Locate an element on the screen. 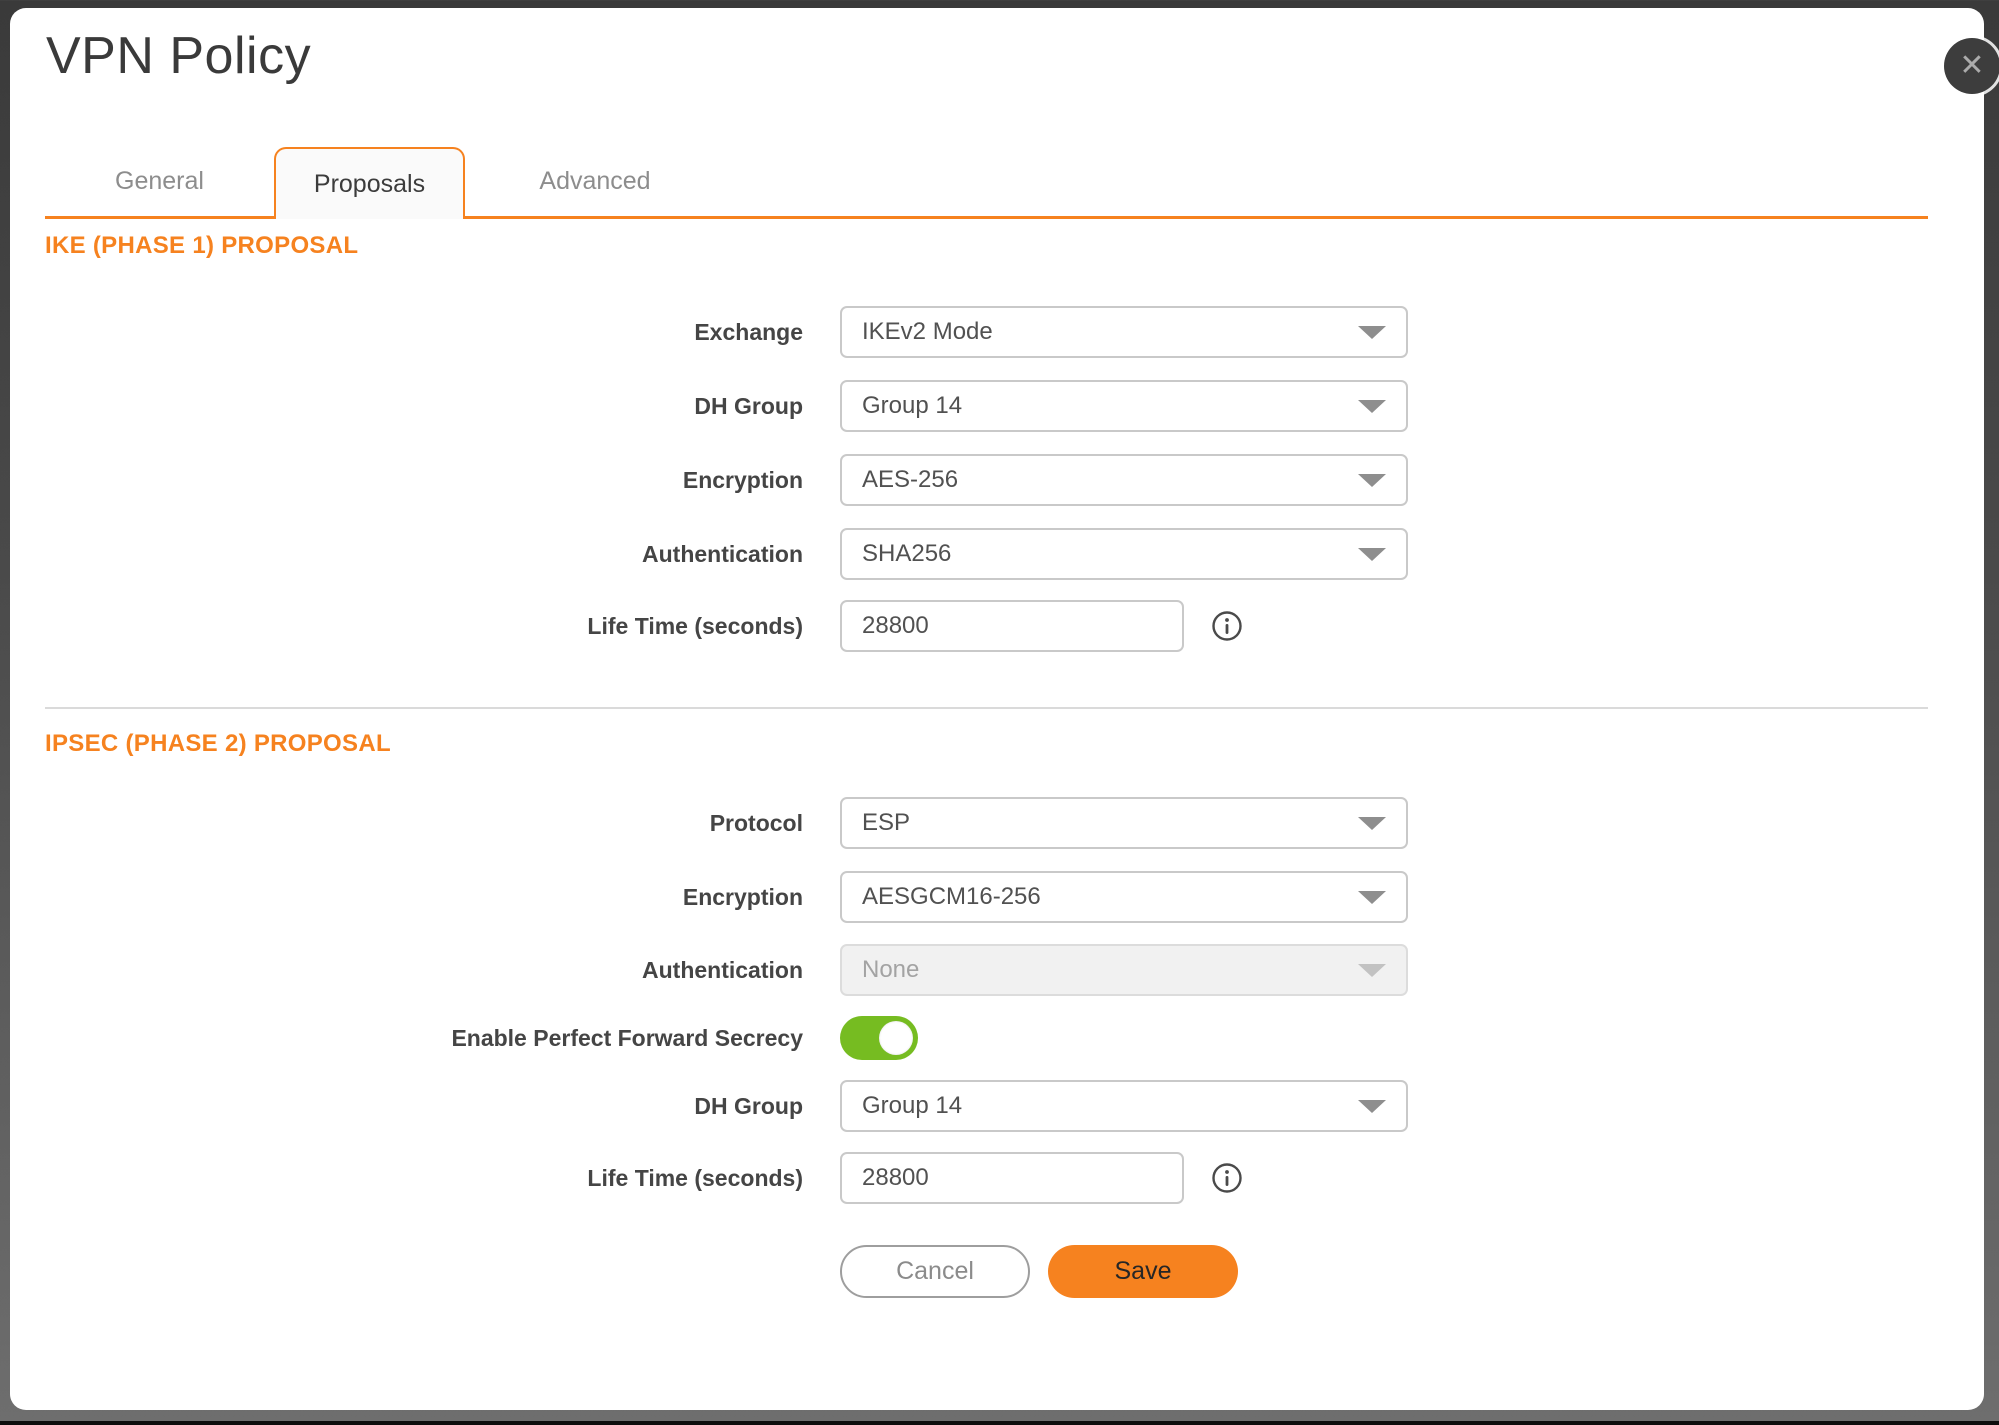 The width and height of the screenshot is (1999, 1425). ipsec-lifetime-input is located at coordinates (1012, 1178).